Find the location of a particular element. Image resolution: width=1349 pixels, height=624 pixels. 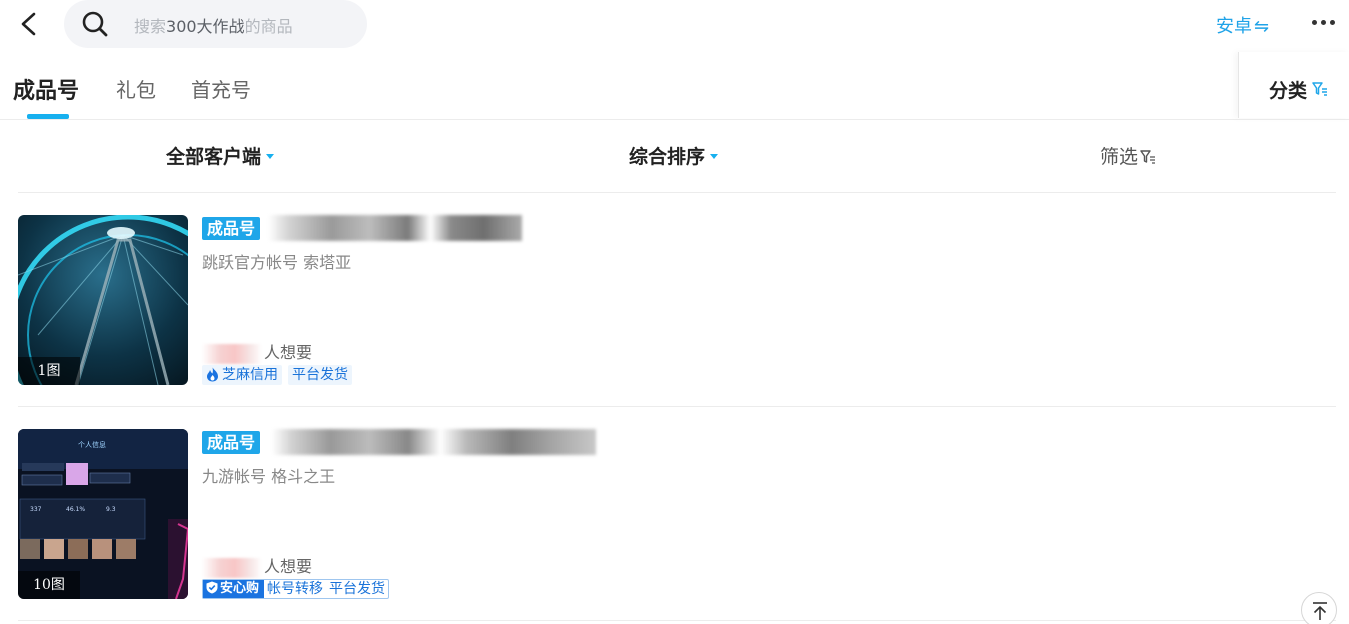

product-image: 个人信息 337 46.1% 9.3 10图 is located at coordinates (103, 514).